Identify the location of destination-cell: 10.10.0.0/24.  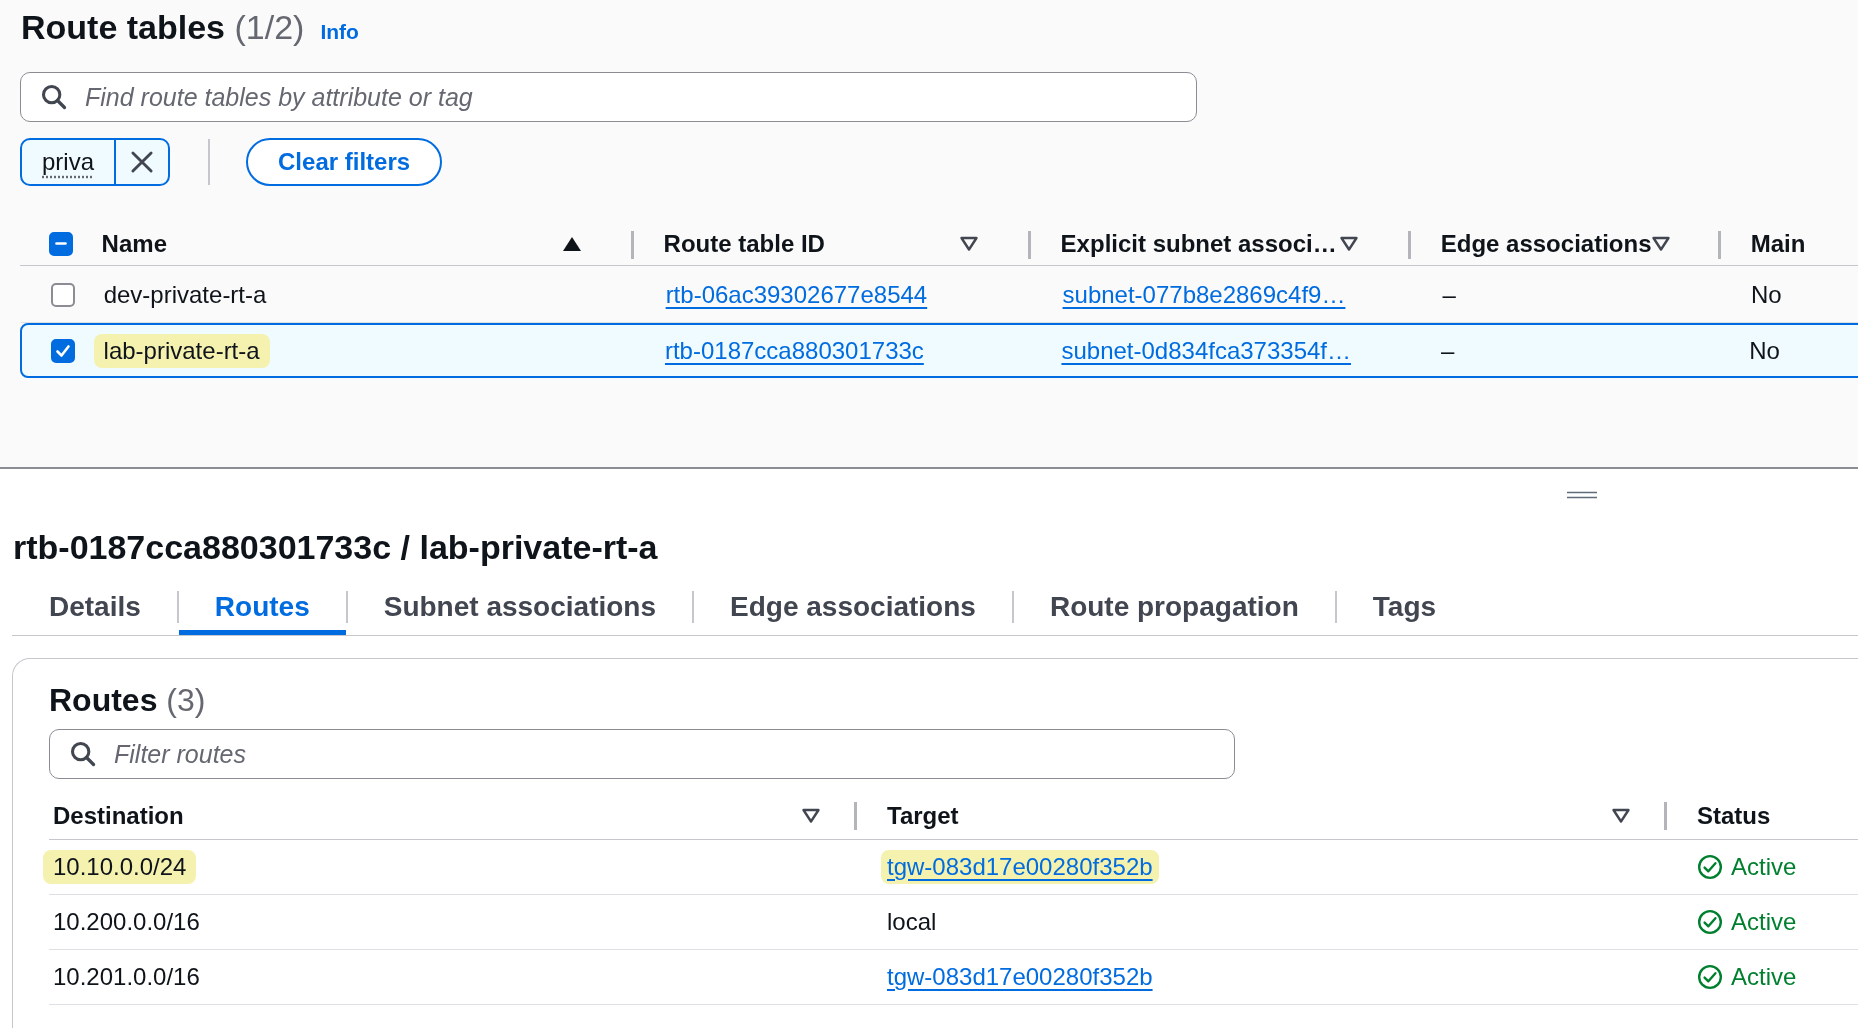
(120, 867).